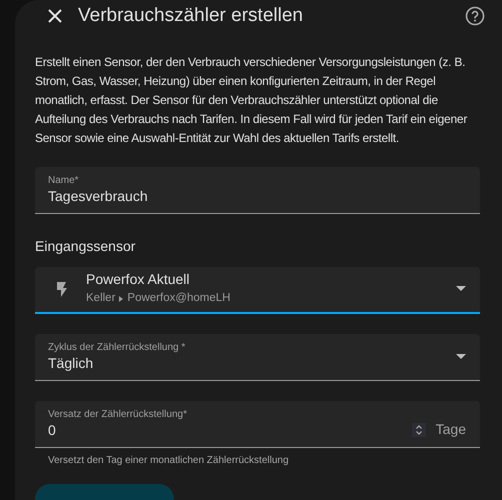 This screenshot has height=500, width=502. I want to click on select-field: Zyklus der Zählerrückstellung * Täglich, so click(257, 357).